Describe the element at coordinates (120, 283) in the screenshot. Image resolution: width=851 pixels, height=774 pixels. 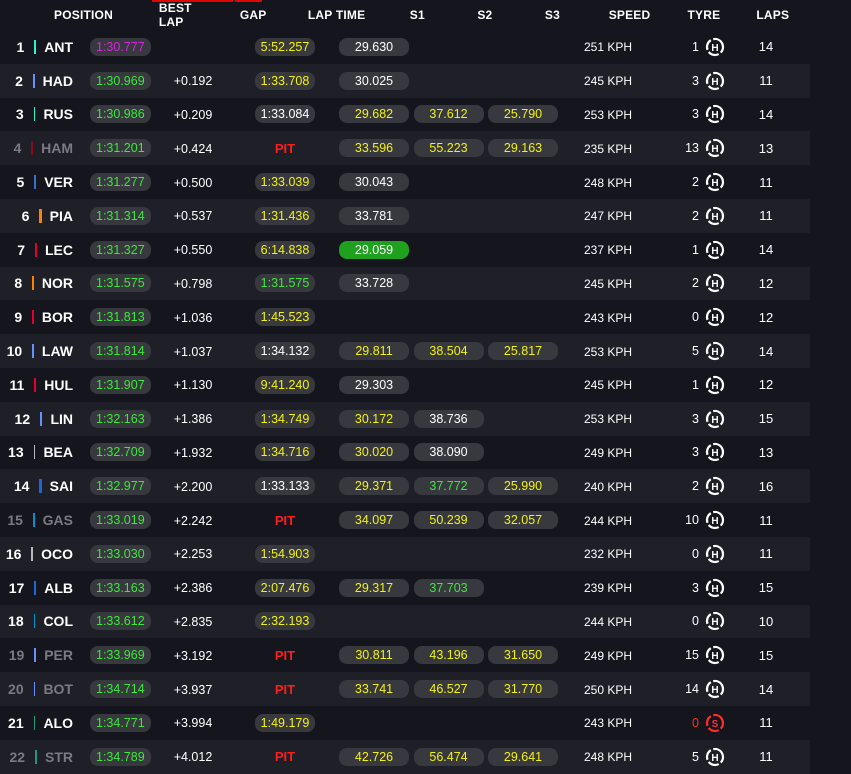
I see `best-lap-time: 1:31.575` at that location.